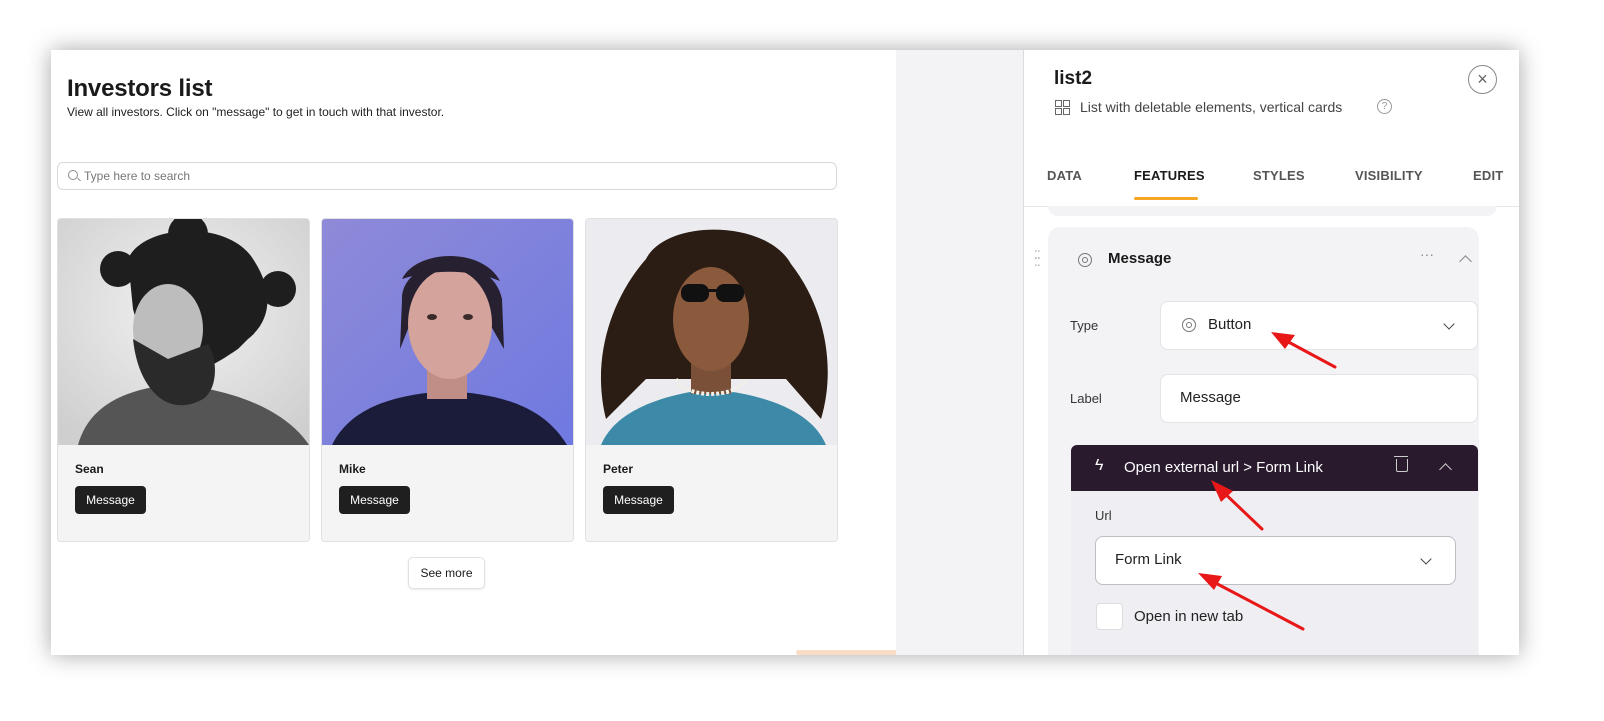 The width and height of the screenshot is (1604, 721). What do you see at coordinates (140, 88) in the screenshot?
I see `page-title: Investors list` at bounding box center [140, 88].